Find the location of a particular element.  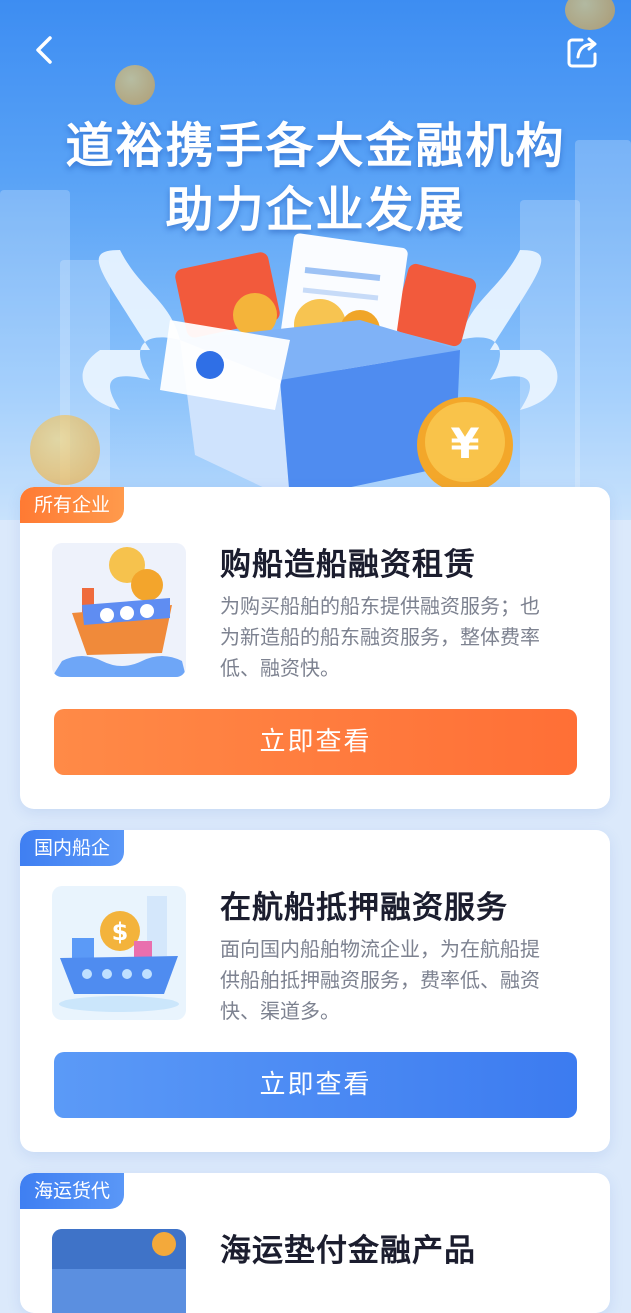

shipping-icon is located at coordinates (119, 1271).